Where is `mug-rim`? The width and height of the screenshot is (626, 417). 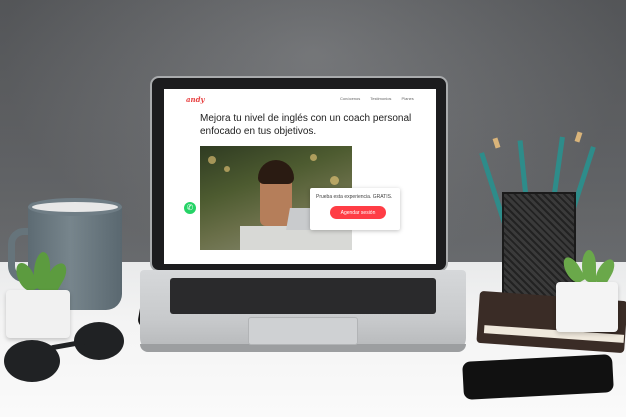
mug-rim is located at coordinates (75, 207).